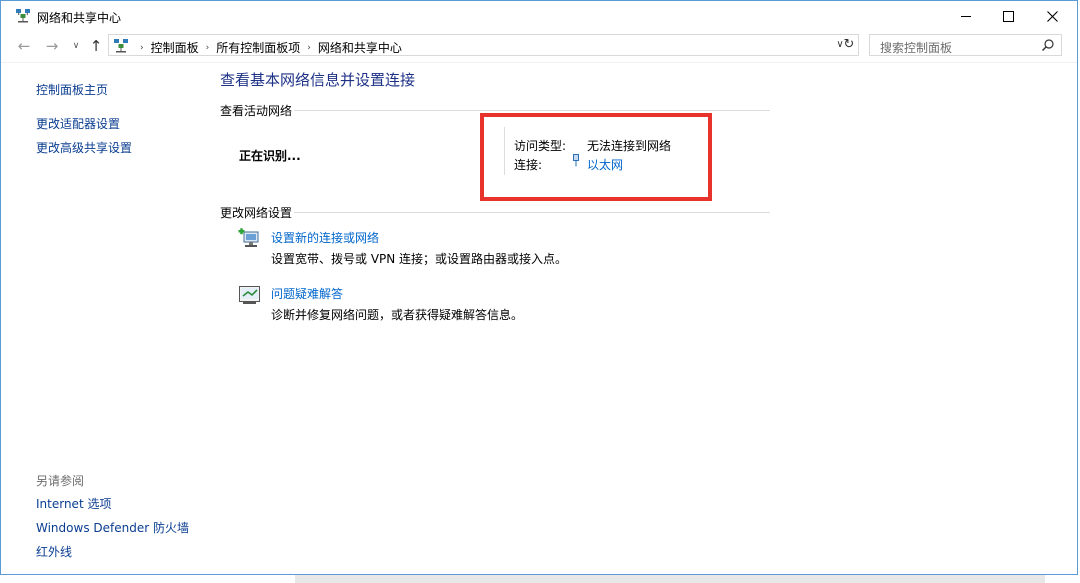 The height and width of the screenshot is (583, 1080). I want to click on active-networks-rule, so click(532, 110).